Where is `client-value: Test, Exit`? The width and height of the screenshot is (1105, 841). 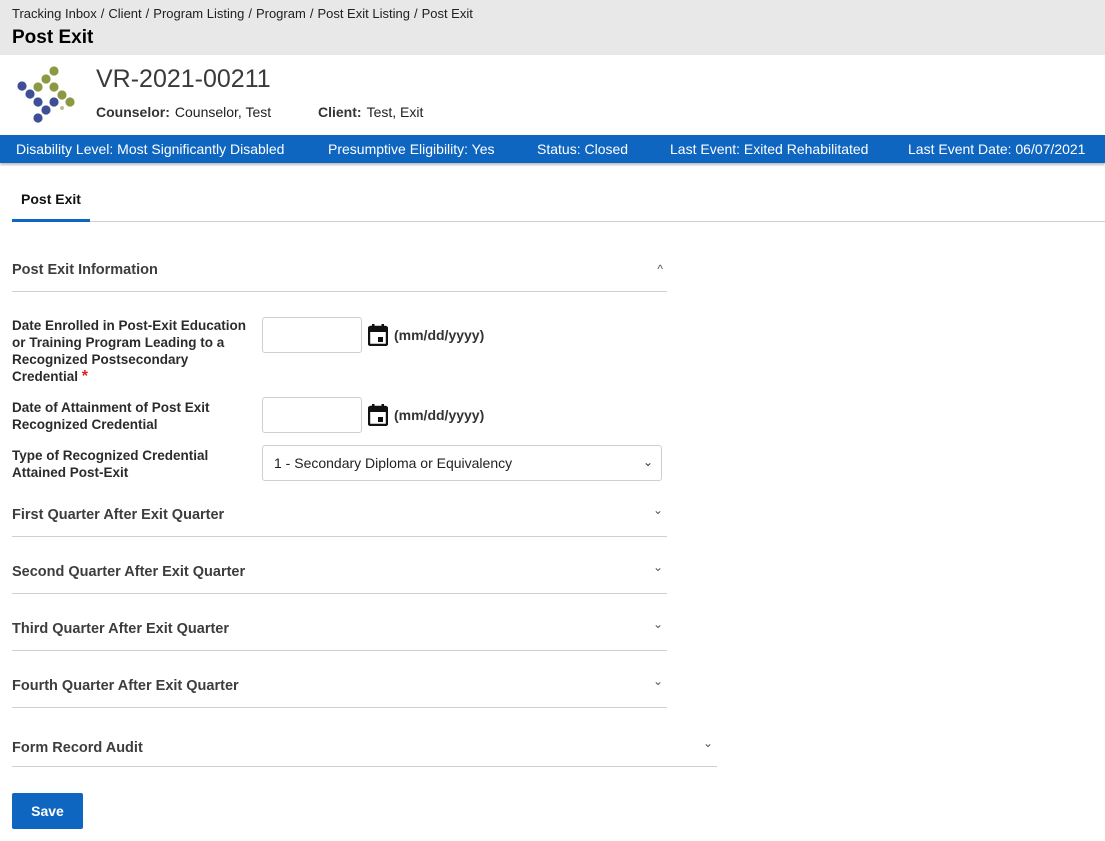
client-value: Test, Exit is located at coordinates (395, 112).